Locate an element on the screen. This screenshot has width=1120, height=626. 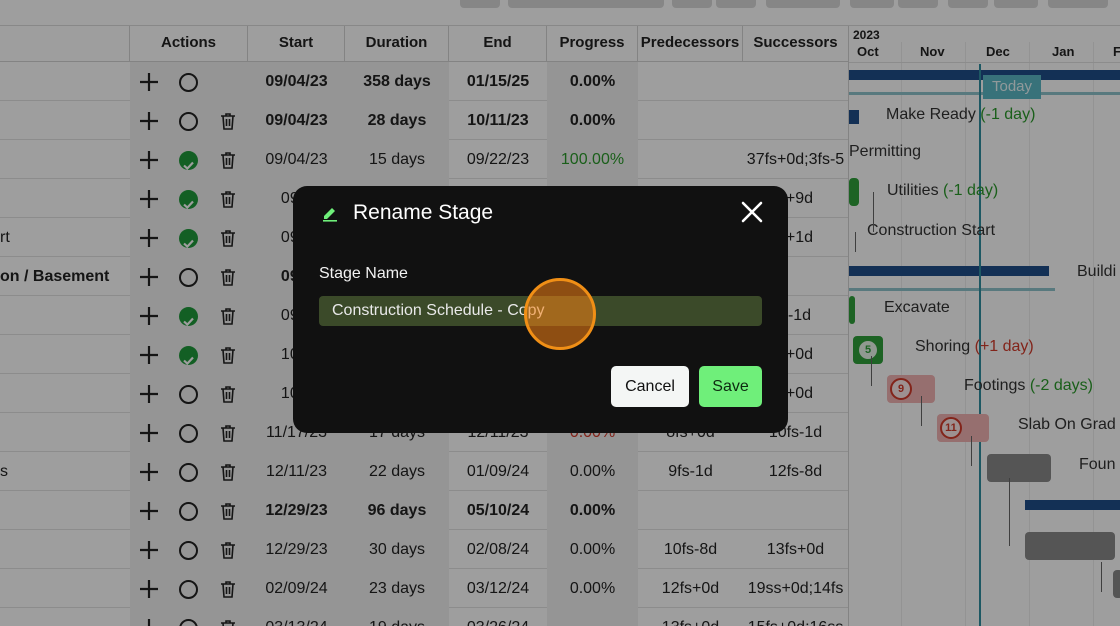
dialog-title: Rename Stage is located at coordinates (423, 212).